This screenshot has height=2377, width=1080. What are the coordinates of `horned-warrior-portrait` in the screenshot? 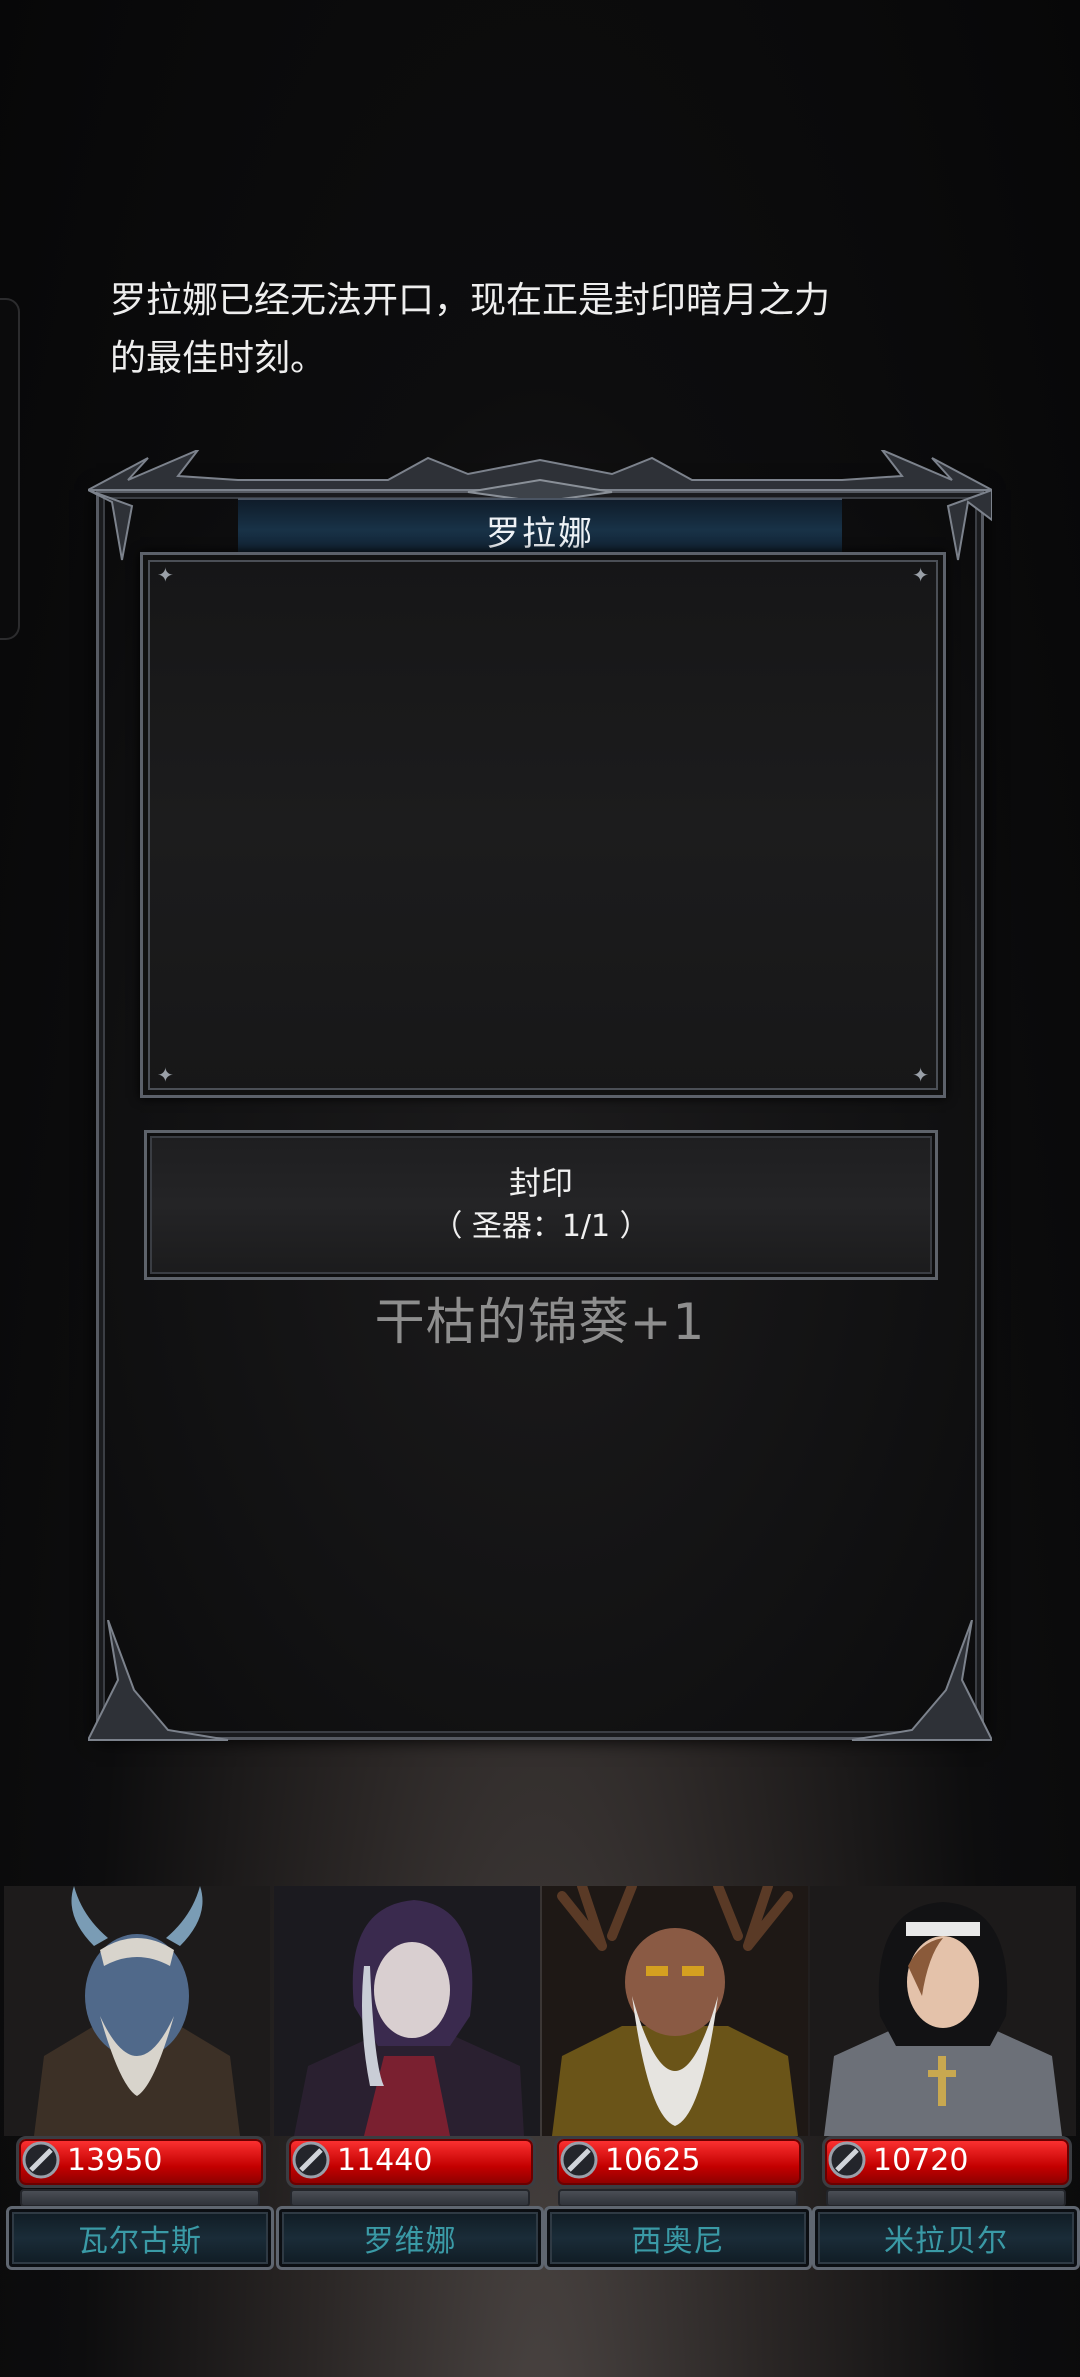 It's located at (137, 2011).